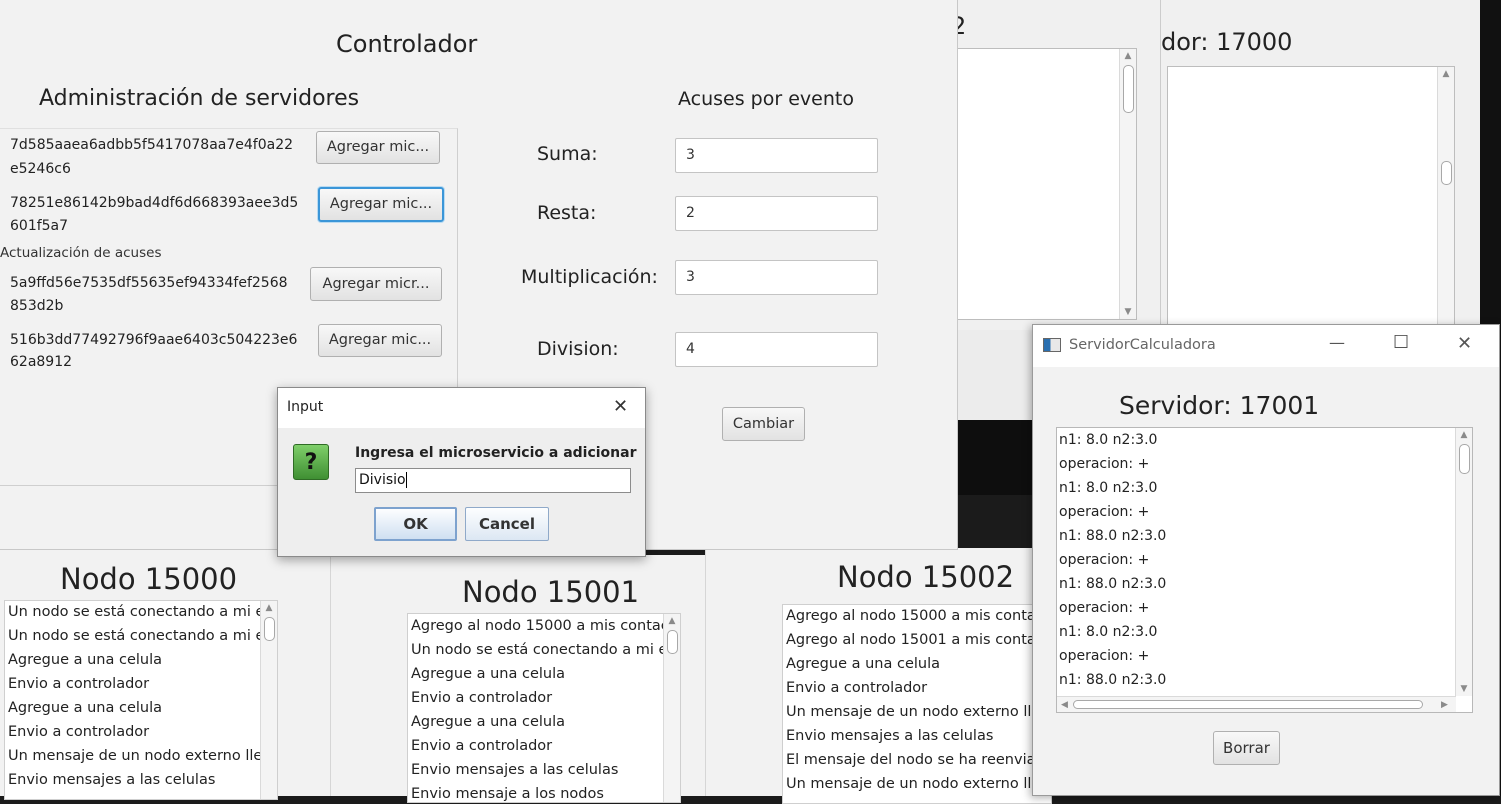 The height and width of the screenshot is (804, 1501). I want to click on log-line: El mensaje del nodo se ha reenvia, so click(911, 760).